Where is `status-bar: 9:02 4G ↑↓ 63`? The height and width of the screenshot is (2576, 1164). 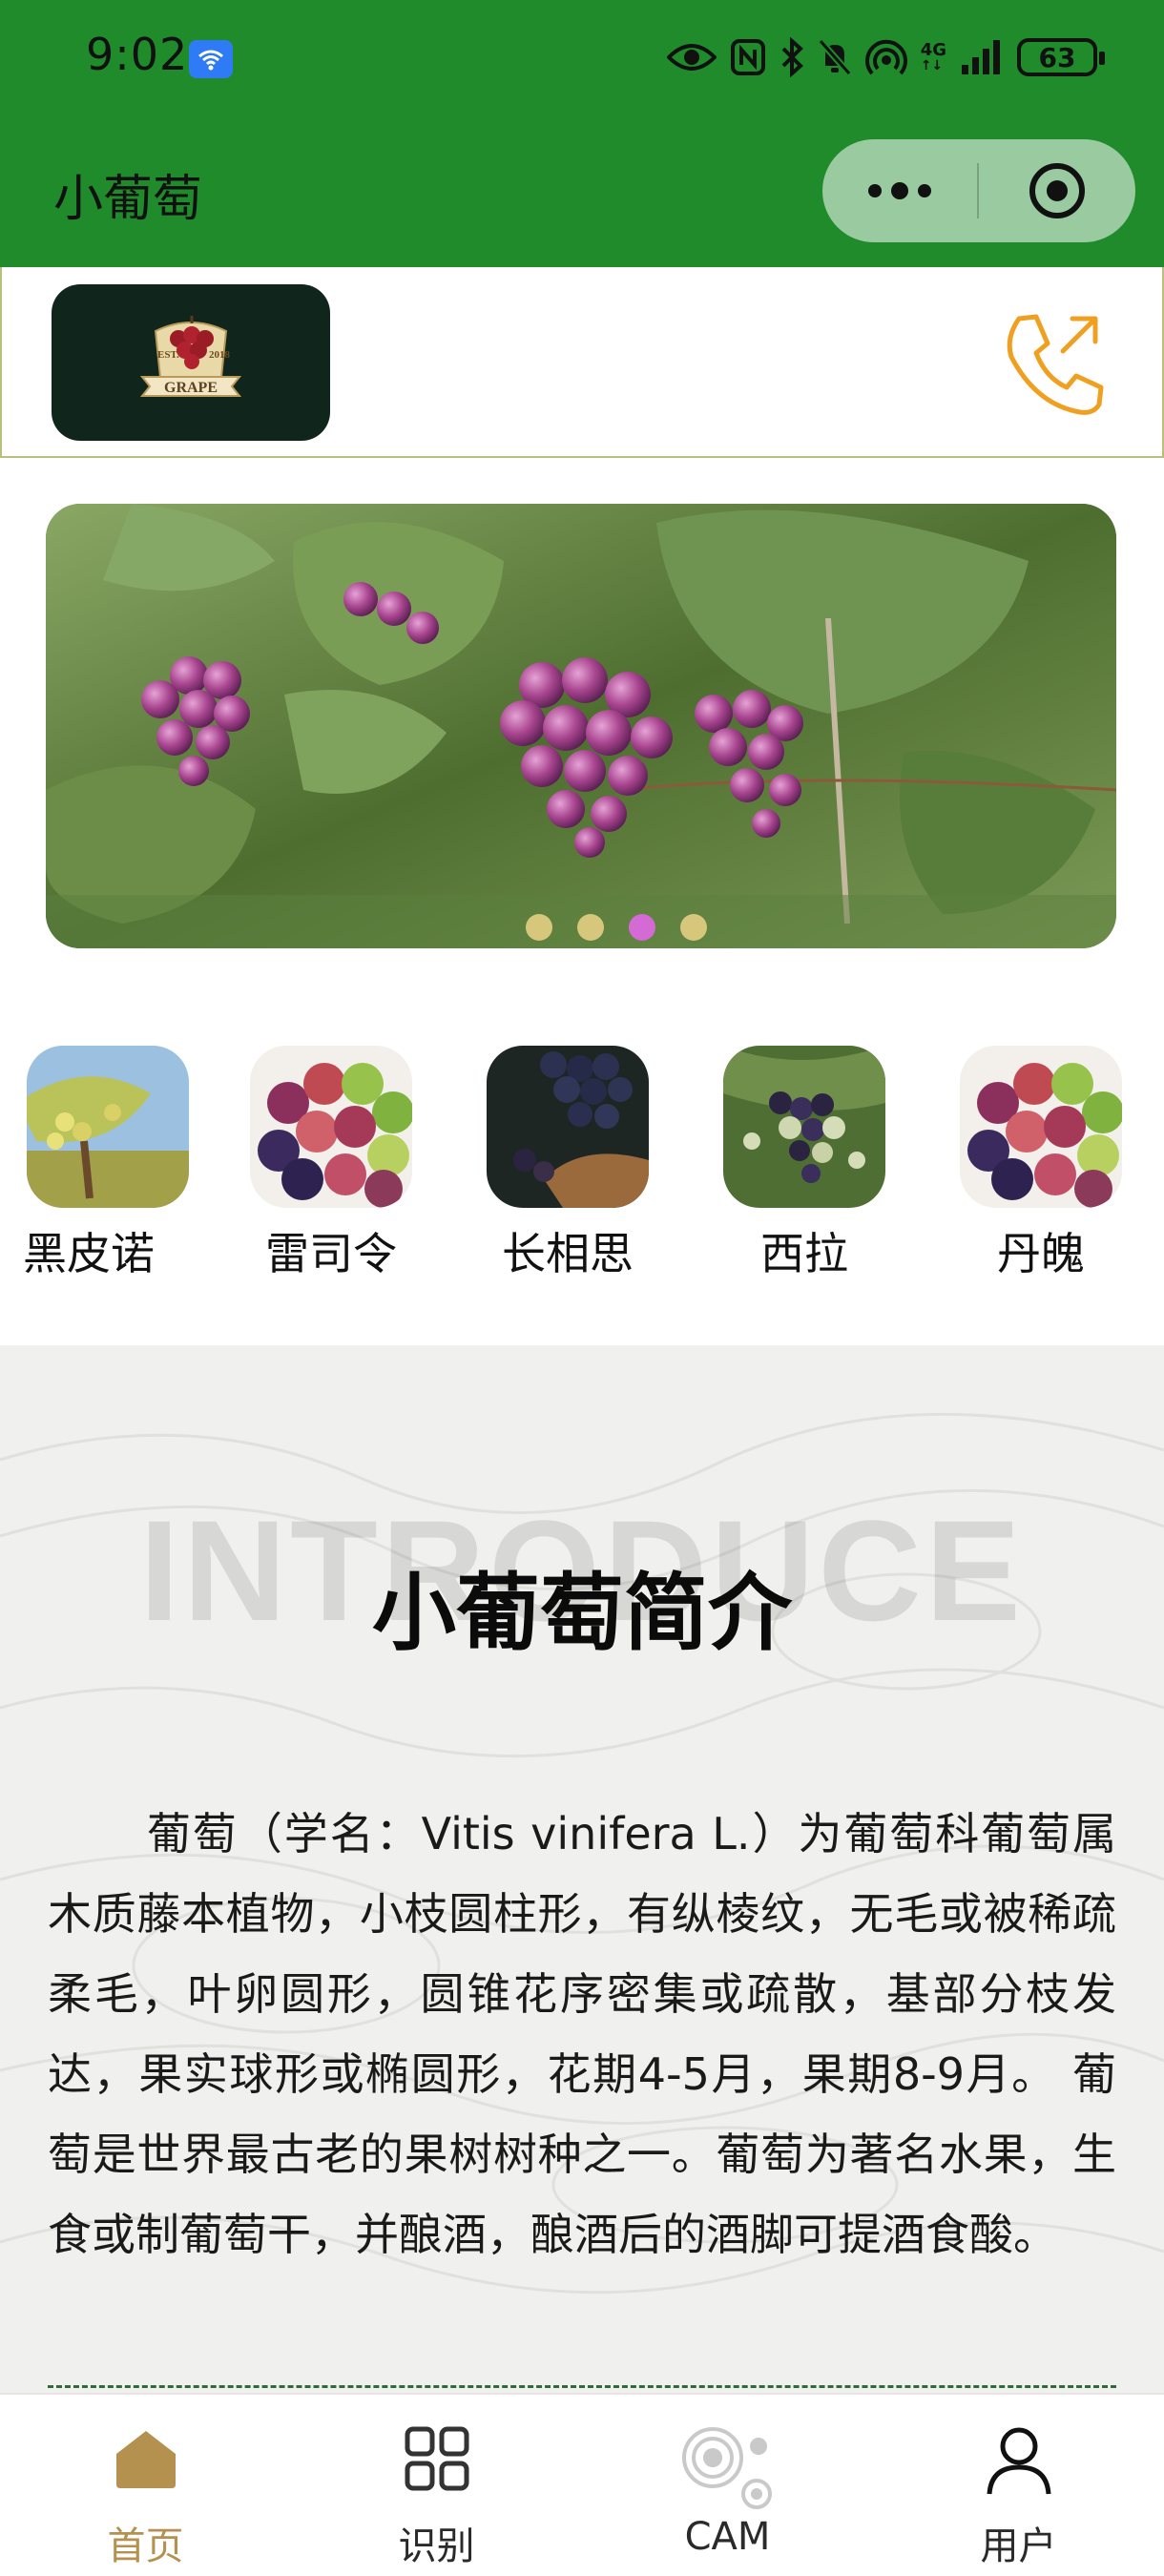 status-bar: 9:02 4G ↑↓ 63 is located at coordinates (582, 59).